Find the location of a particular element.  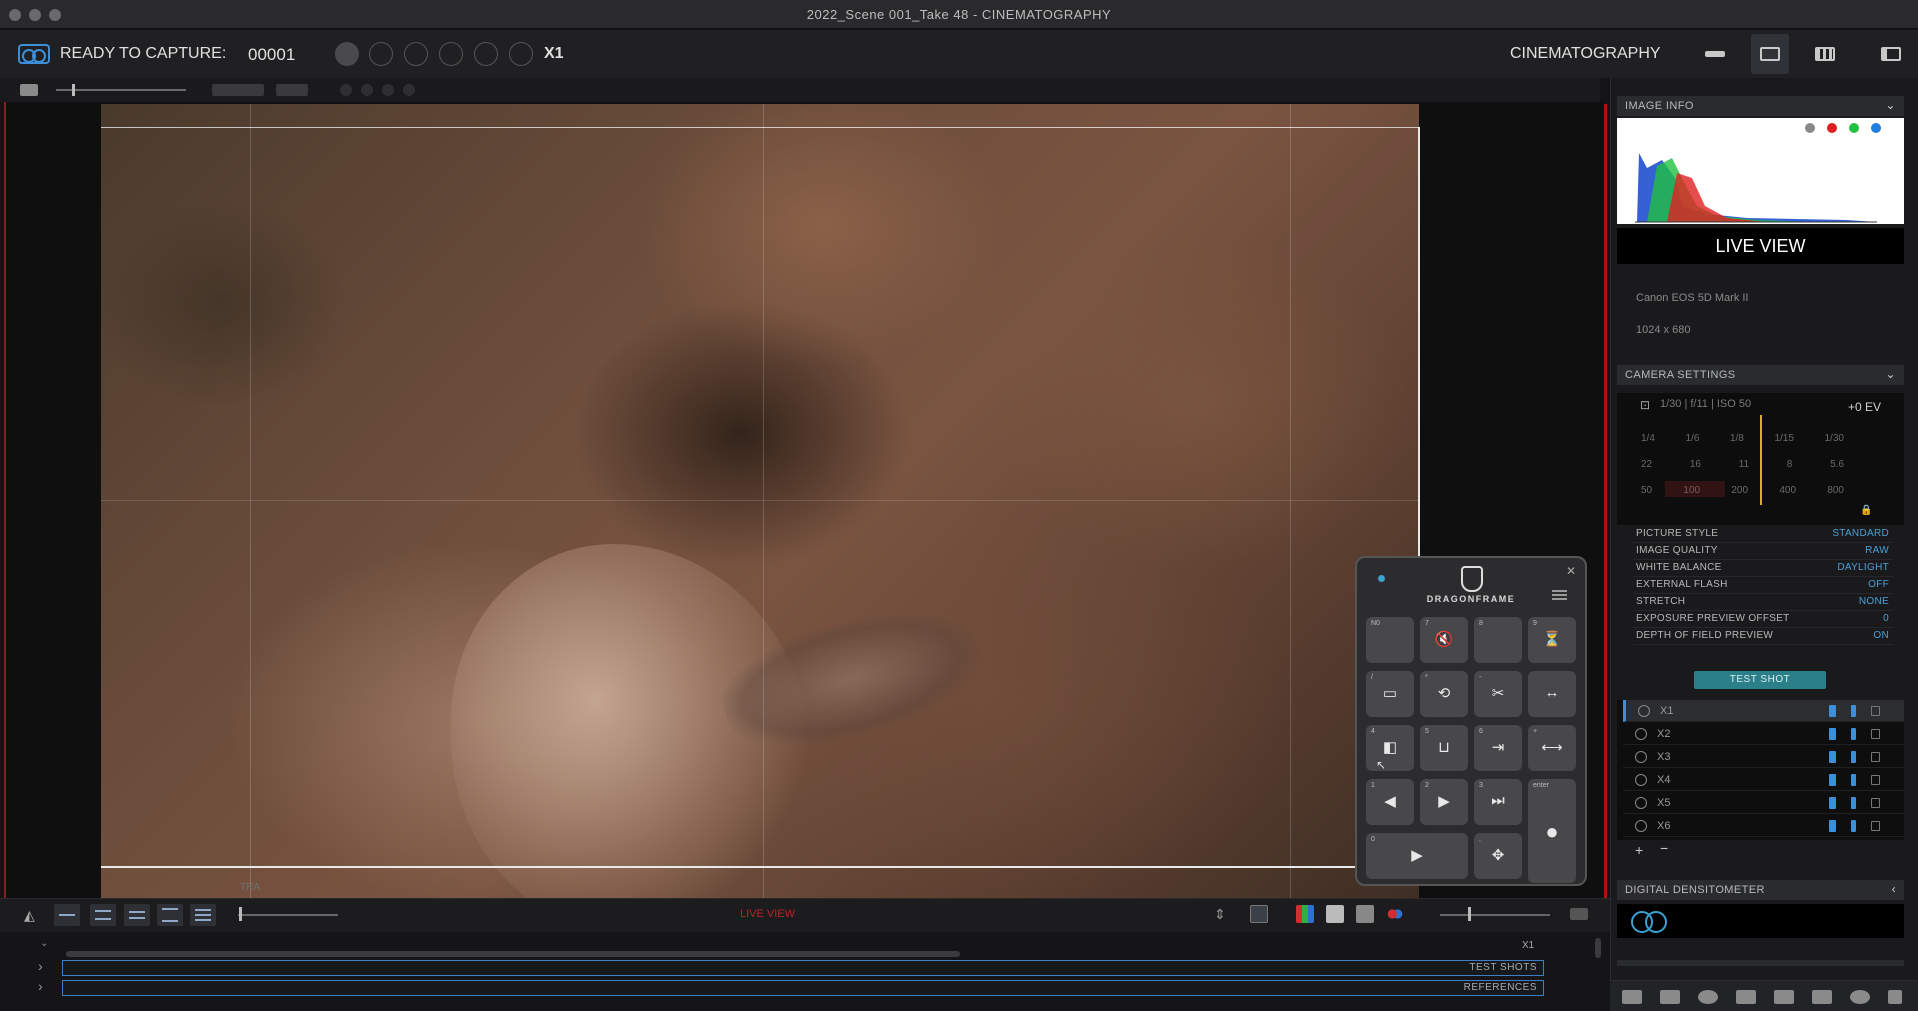

remove-exposure-button: − is located at coordinates (1664, 848).